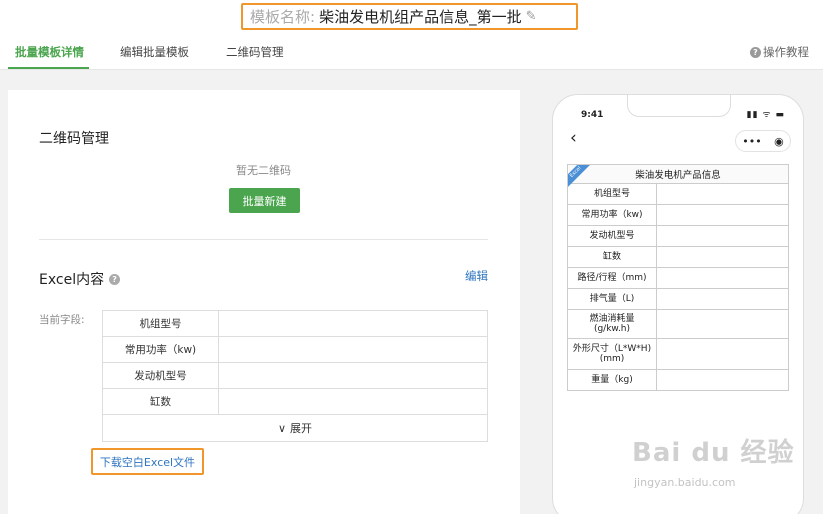 This screenshot has height=514, width=823. Describe the element at coordinates (476, 276) in the screenshot. I see `excel-edit-link: 编辑` at that location.